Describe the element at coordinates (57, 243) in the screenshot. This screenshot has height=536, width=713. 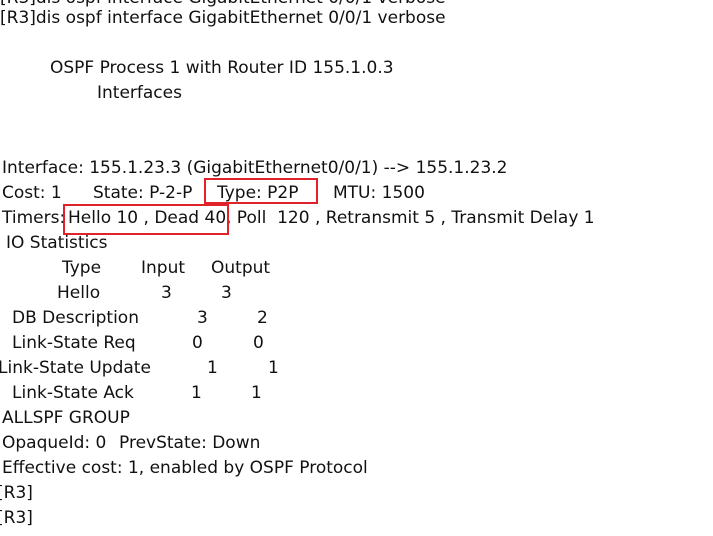
I see `io-statistics-label: IO Statistics` at that location.